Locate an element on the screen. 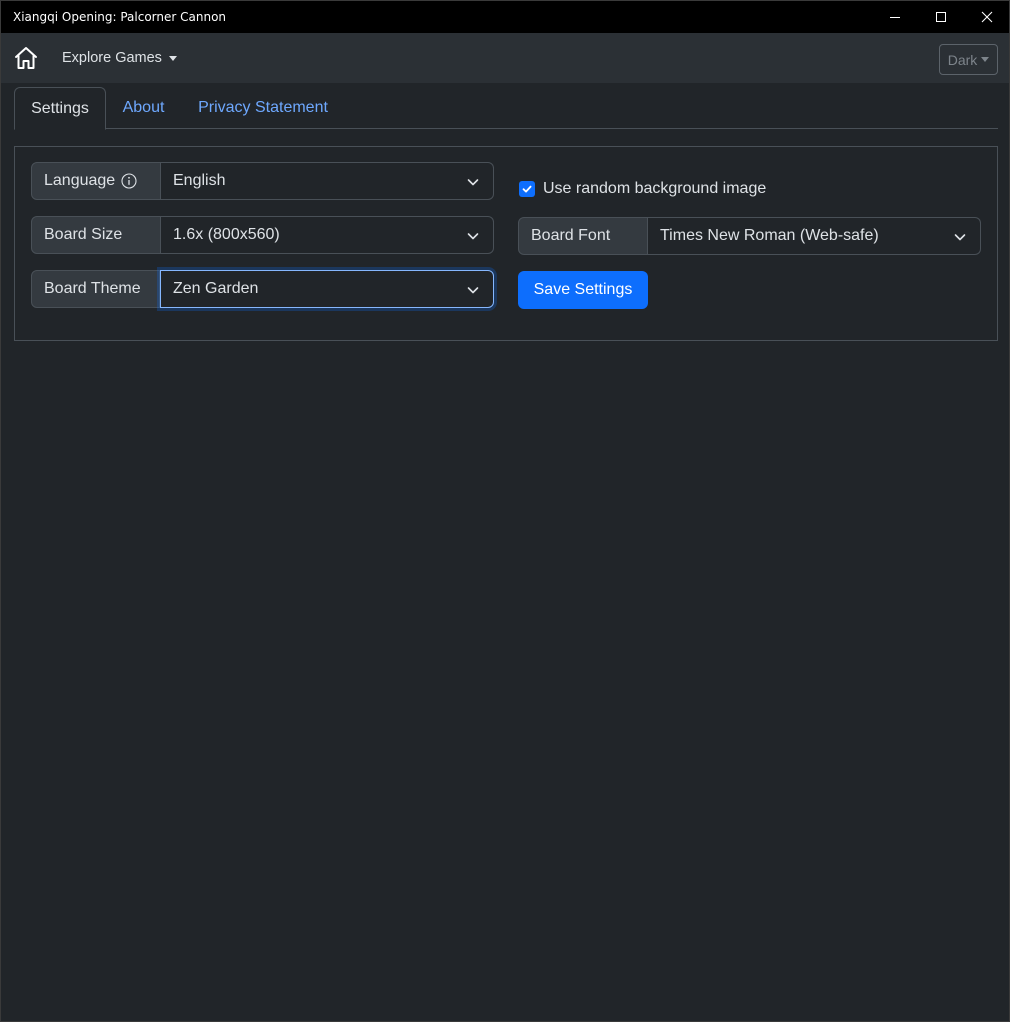  language-group: Language English is located at coordinates (262, 181).